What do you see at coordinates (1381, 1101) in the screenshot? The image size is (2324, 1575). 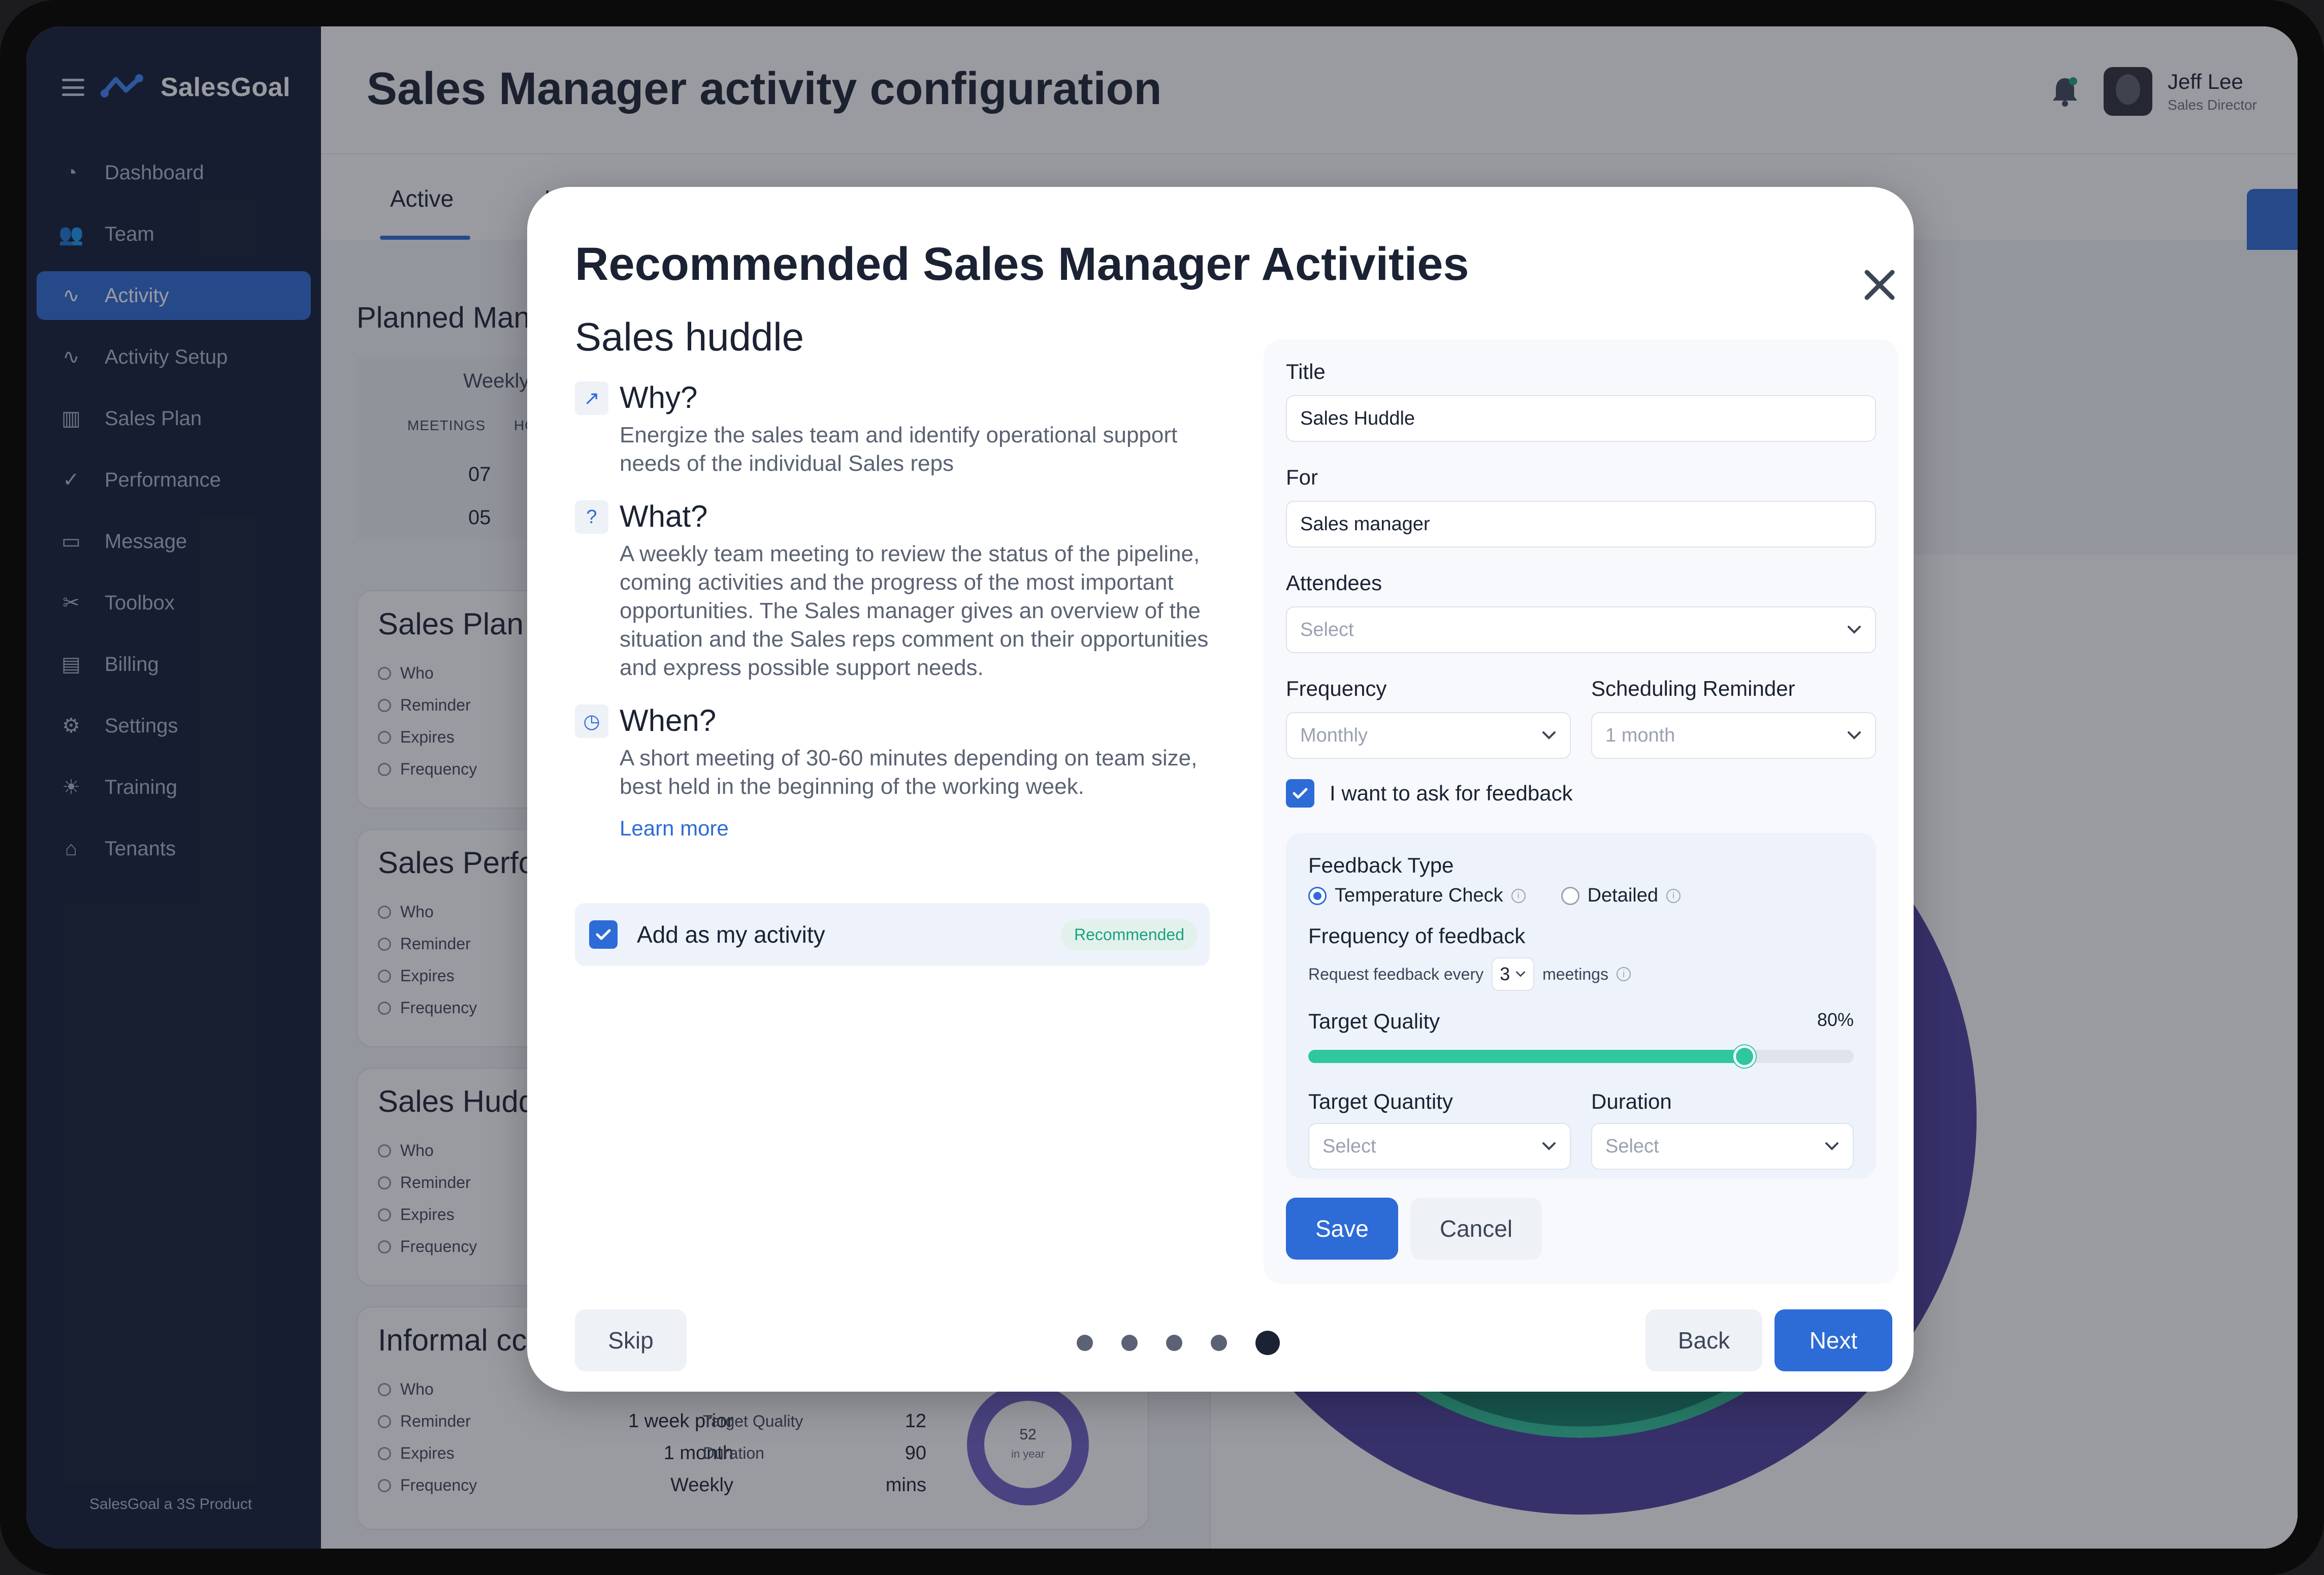 I see `target-quantity-label: Target Quantity` at bounding box center [1381, 1101].